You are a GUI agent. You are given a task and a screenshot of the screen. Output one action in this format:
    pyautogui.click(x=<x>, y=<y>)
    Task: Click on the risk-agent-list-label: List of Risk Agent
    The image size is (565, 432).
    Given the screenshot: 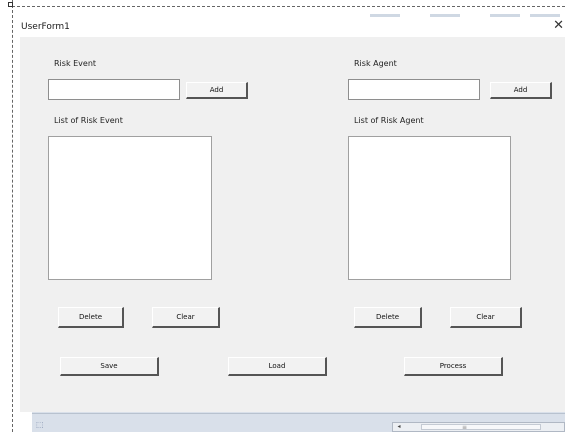 What is the action you would take?
    pyautogui.click(x=389, y=120)
    